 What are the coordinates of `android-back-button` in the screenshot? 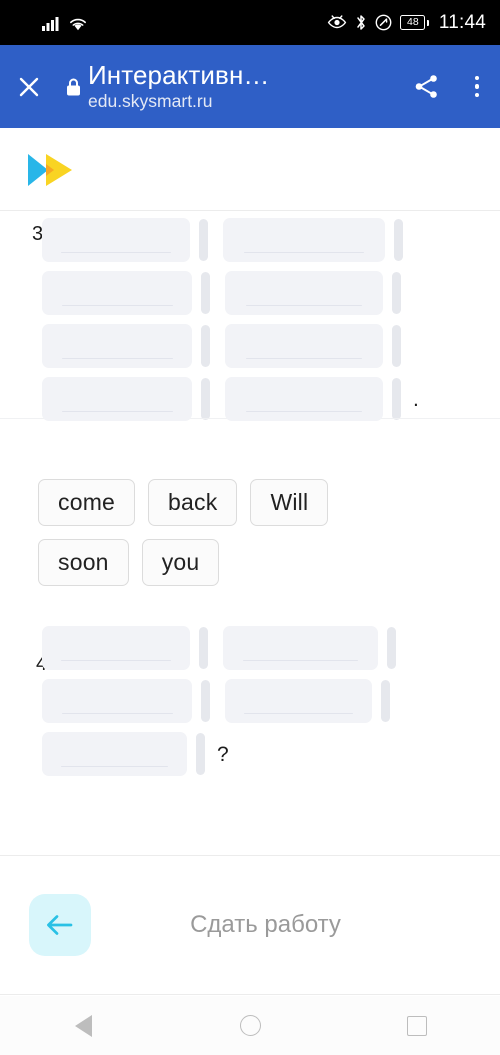 It's located at (83, 1025).